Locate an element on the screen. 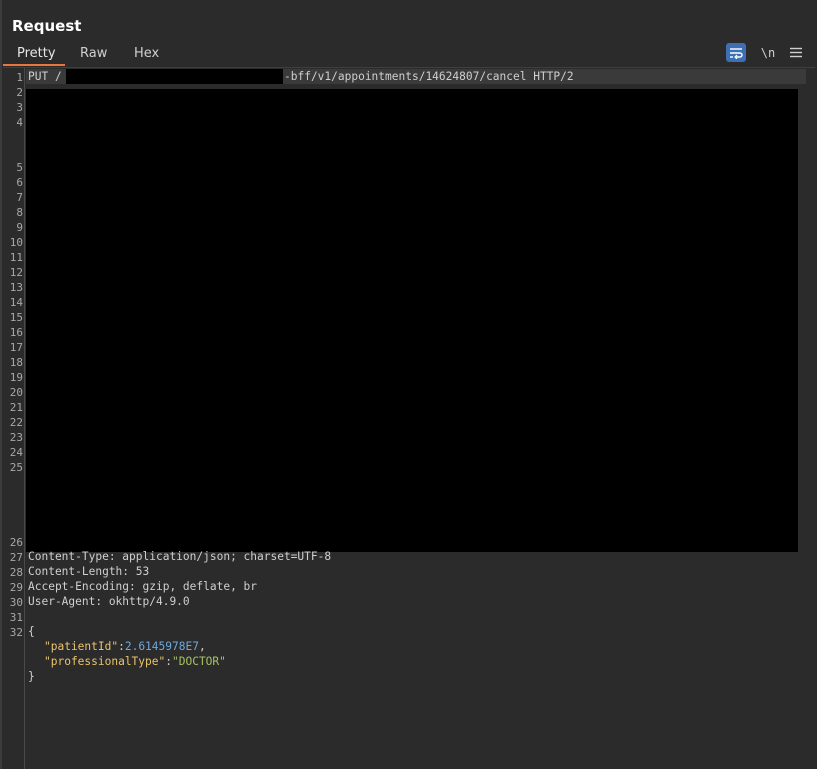 Image resolution: width=817 pixels, height=769 pixels. wrap-lines-button is located at coordinates (736, 52).